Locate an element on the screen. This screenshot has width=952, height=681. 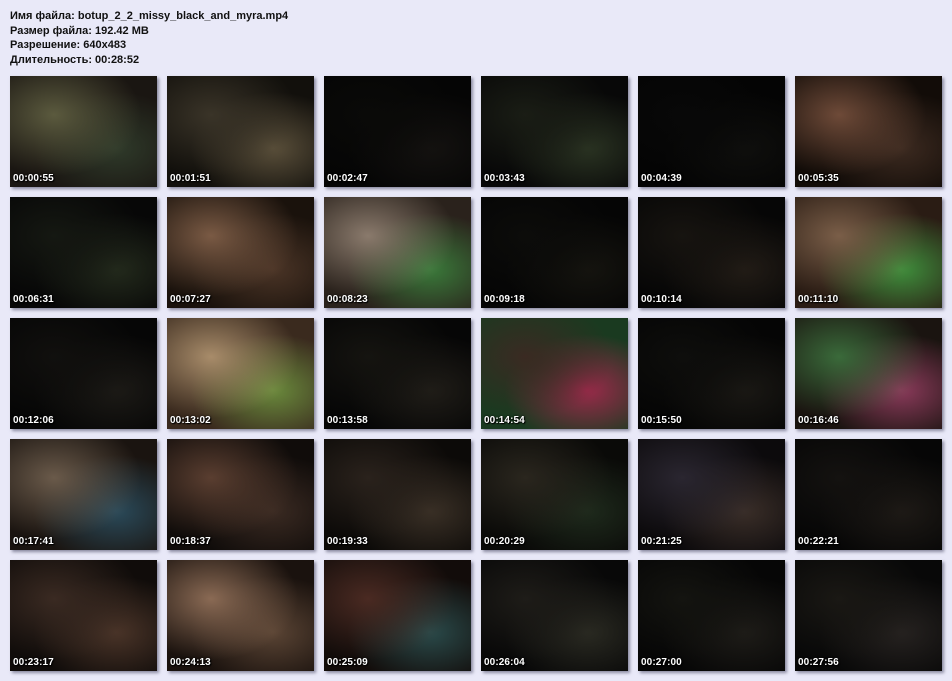
video-frame-thumbnail: 00:01:51 is located at coordinates (240, 131).